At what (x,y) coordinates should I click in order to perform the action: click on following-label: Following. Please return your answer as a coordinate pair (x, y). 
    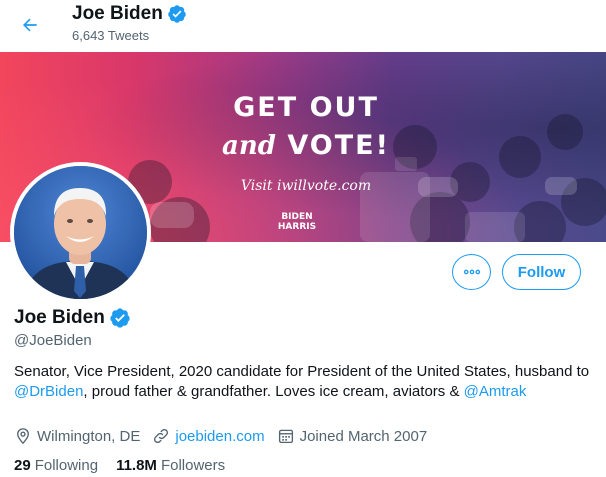
    Looking at the image, I should click on (66, 465).